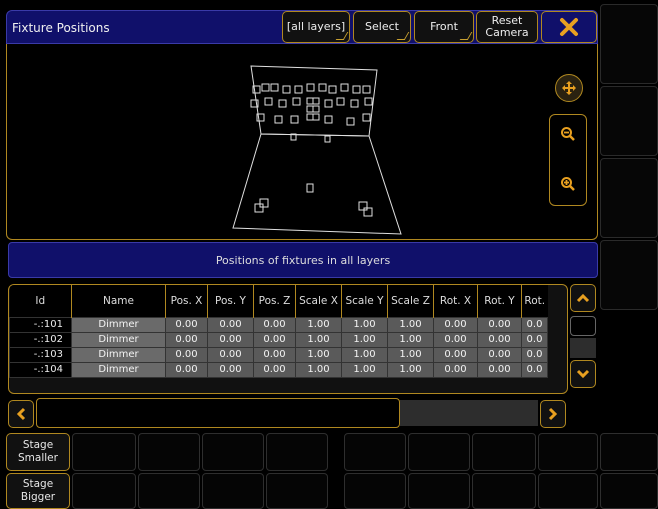 The width and height of the screenshot is (658, 509). What do you see at coordinates (553, 414) in the screenshot?
I see `scroll-right-button` at bounding box center [553, 414].